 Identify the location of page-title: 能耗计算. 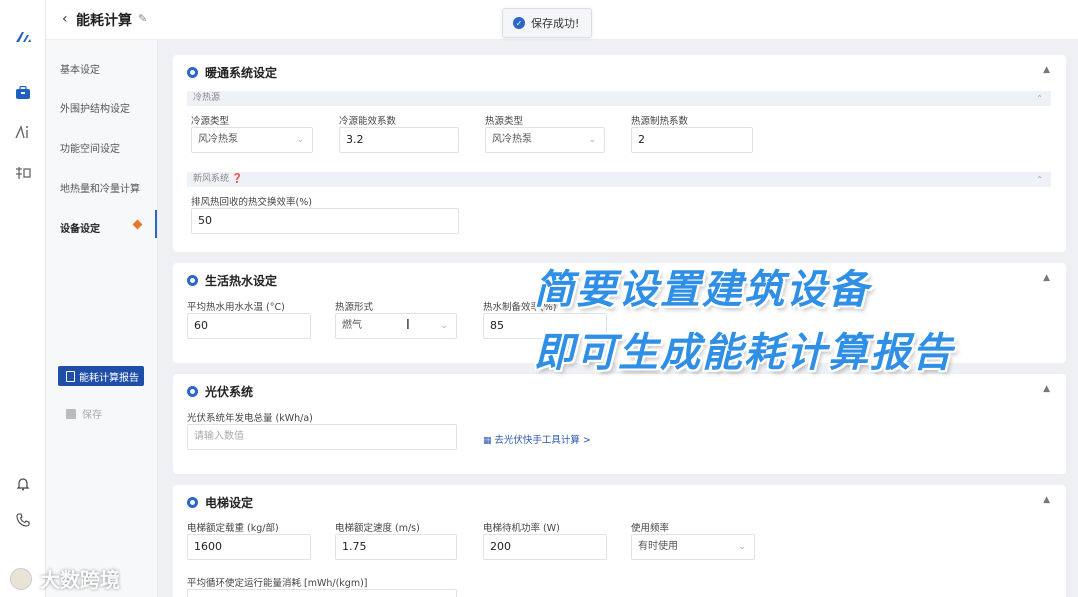
(104, 21).